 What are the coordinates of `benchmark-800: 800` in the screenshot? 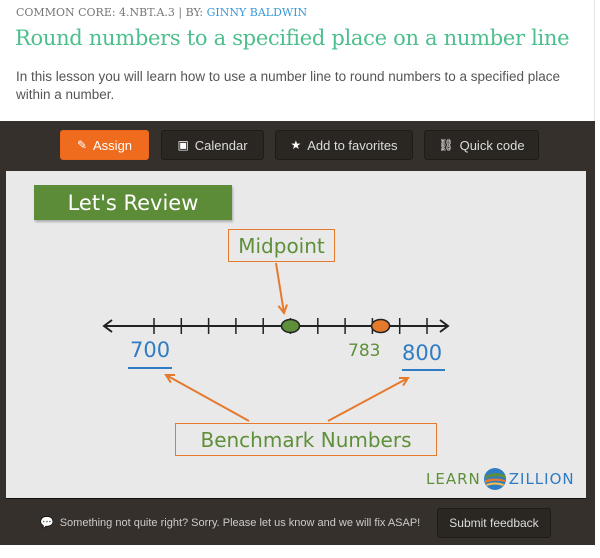 It's located at (422, 353).